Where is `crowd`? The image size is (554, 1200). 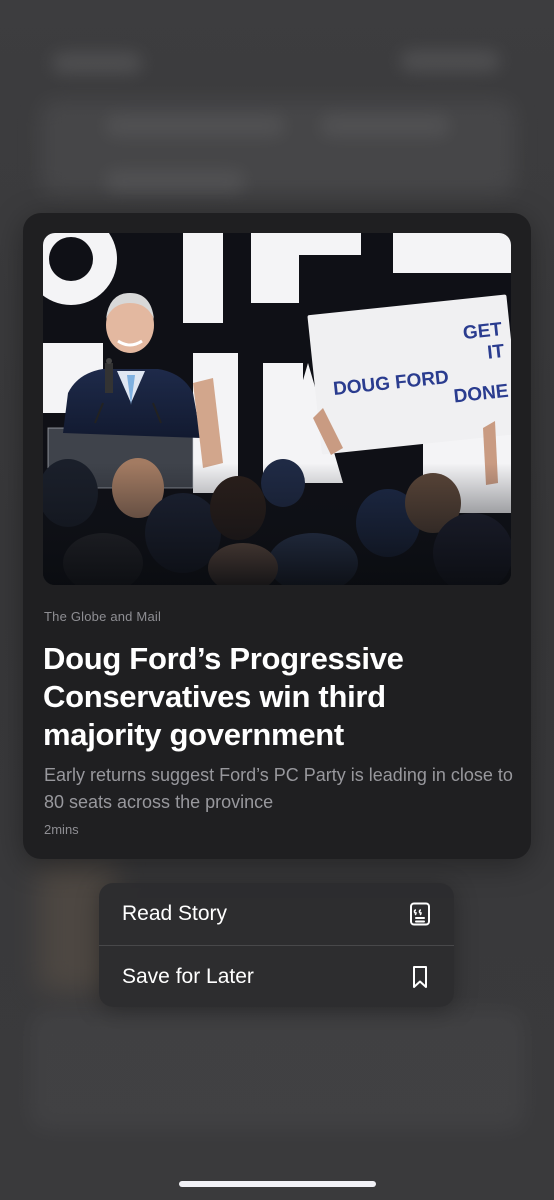 crowd is located at coordinates (277, 521).